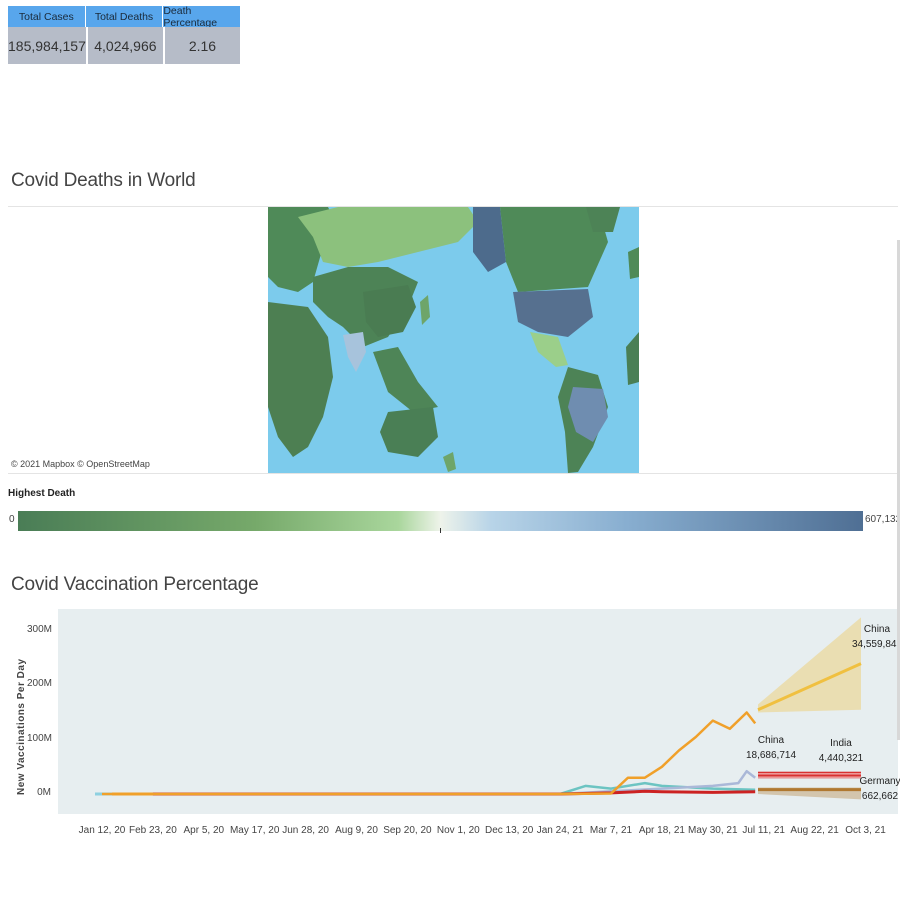 This screenshot has width=900, height=900. I want to click on annotation-china: China 34,559,845, so click(876, 637).